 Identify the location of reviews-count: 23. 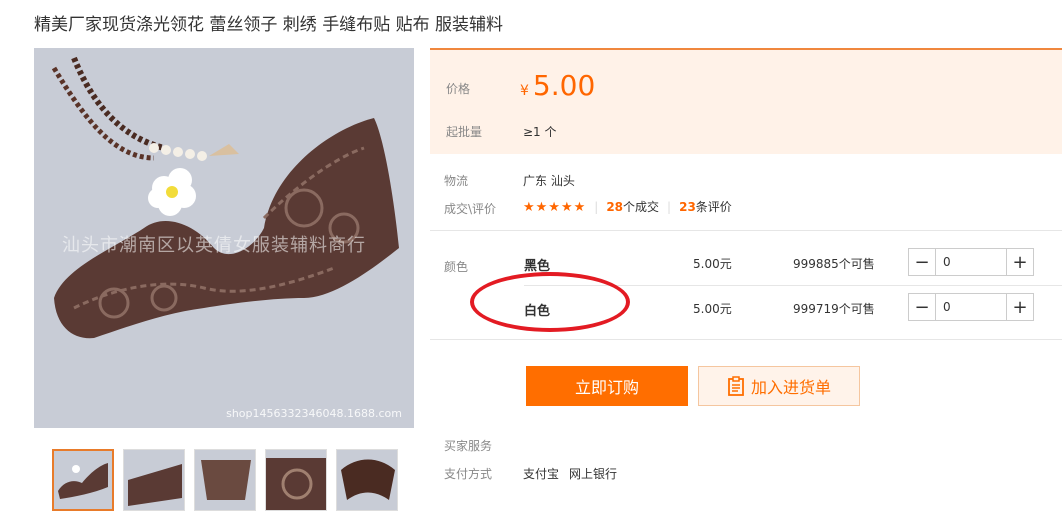
(687, 207).